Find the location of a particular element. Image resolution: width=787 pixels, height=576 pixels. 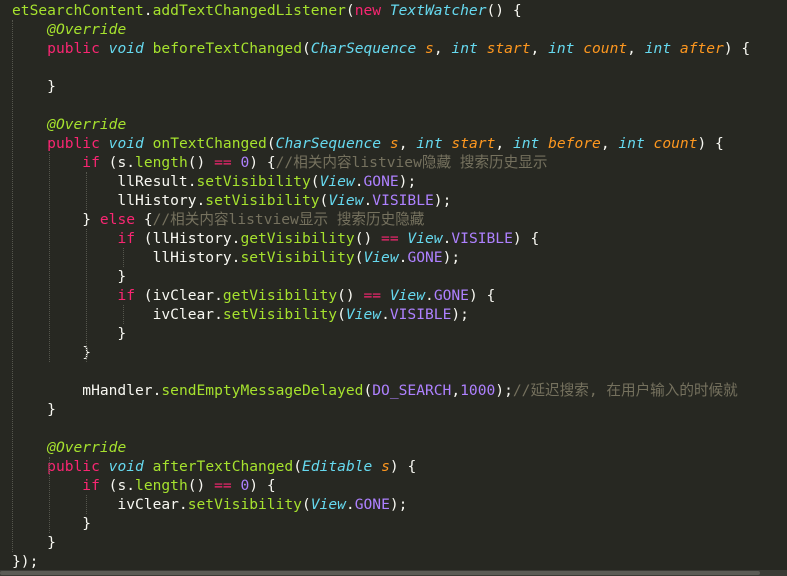

code-token: afterTextChanged is located at coordinates (223, 466).